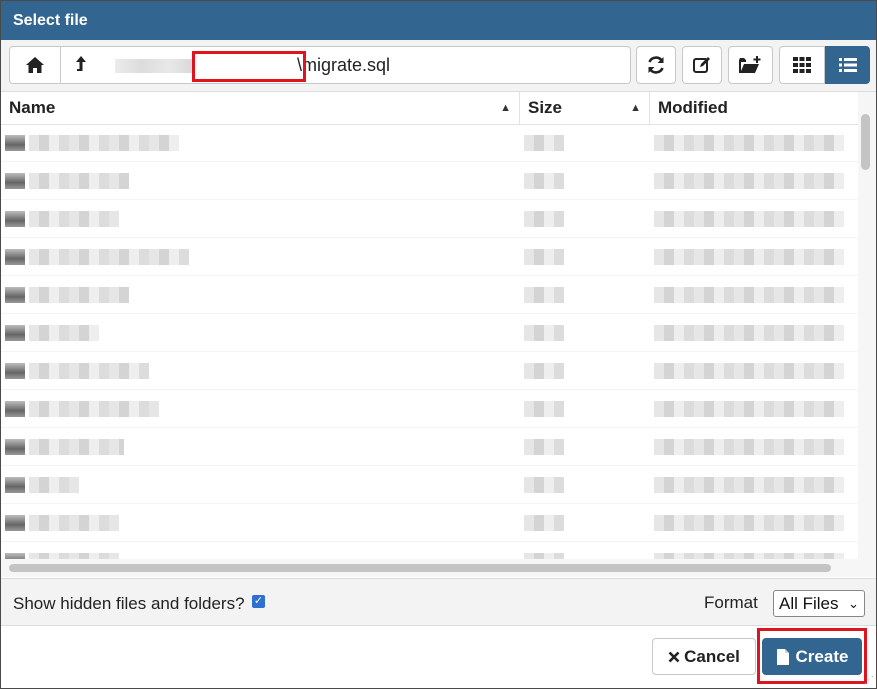 Image resolution: width=877 pixels, height=689 pixels. I want to click on chevron-down-icon: ⌄, so click(853, 603).